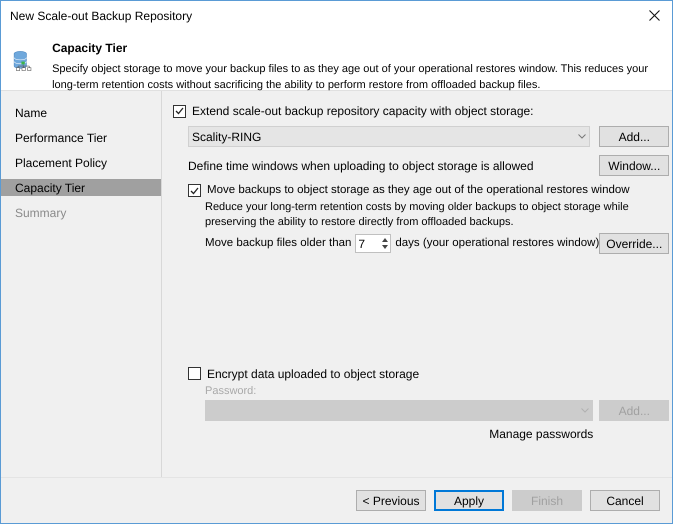 The height and width of the screenshot is (524, 673). I want to click on close-icon, so click(654, 15).